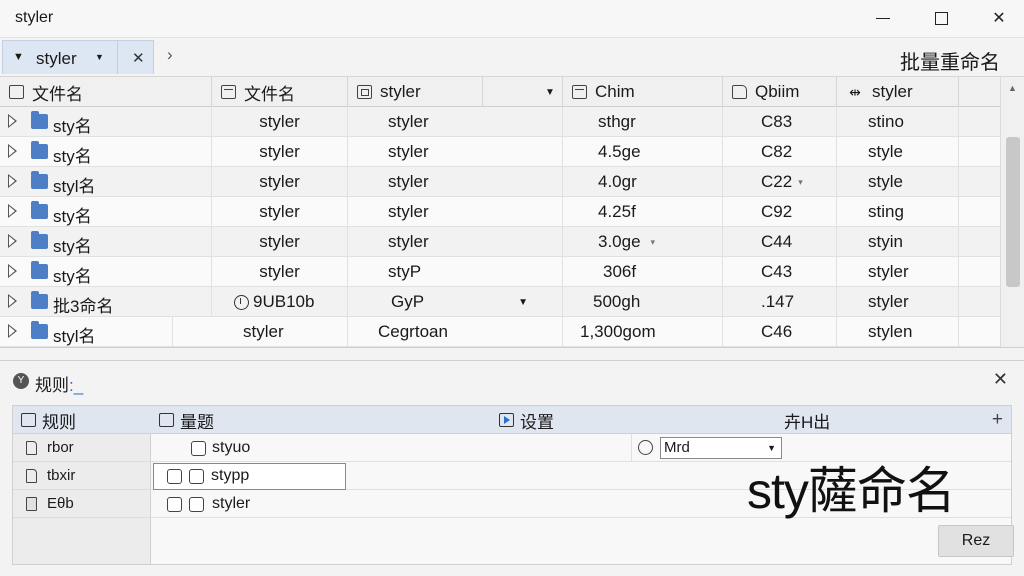  What do you see at coordinates (643, 242) in the screenshot?
I see `cell-c4: 3.0ge ▾` at bounding box center [643, 242].